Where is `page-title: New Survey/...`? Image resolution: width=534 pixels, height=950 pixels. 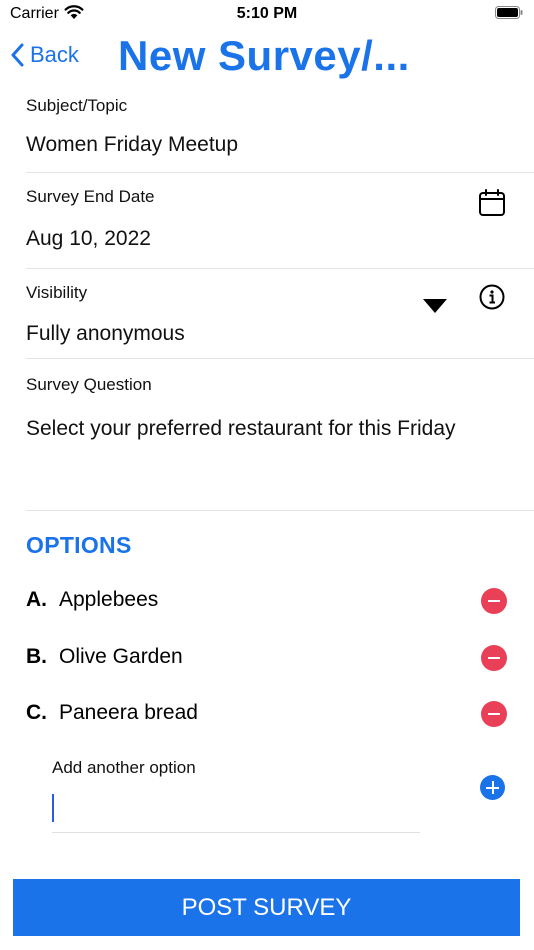 page-title: New Survey/... is located at coordinates (264, 55).